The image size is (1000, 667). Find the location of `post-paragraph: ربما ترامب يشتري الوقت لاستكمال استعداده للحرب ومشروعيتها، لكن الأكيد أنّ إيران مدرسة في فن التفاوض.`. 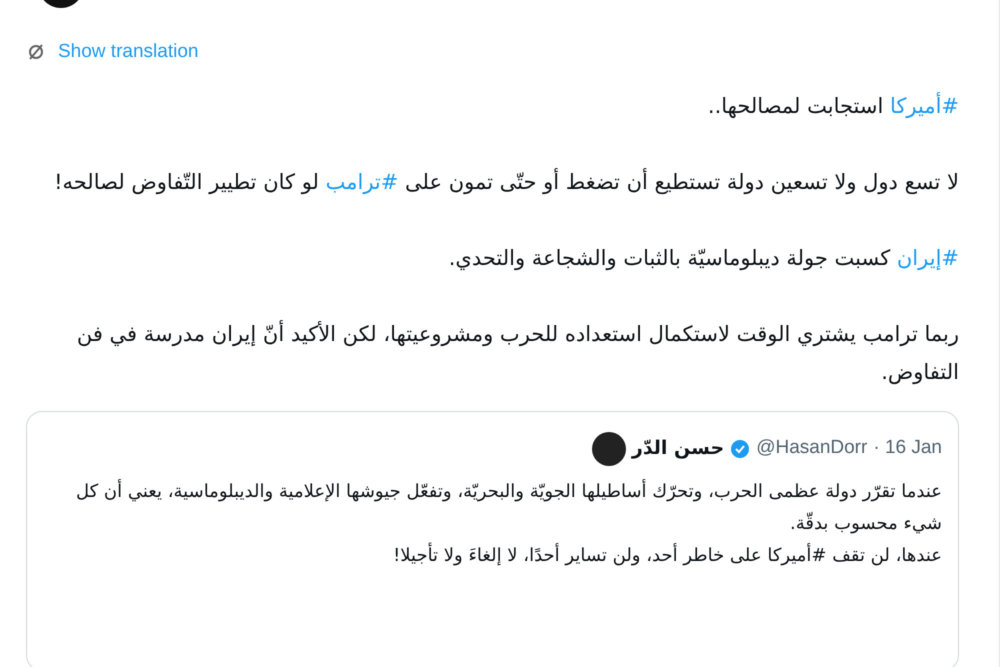

post-paragraph: ربما ترامب يشتري الوقت لاستكمال استعداده للحرب ومشروعيتها، لكن الأكيد أنّ إيران مدرسة في فن التفاوض. is located at coordinates (517, 352).